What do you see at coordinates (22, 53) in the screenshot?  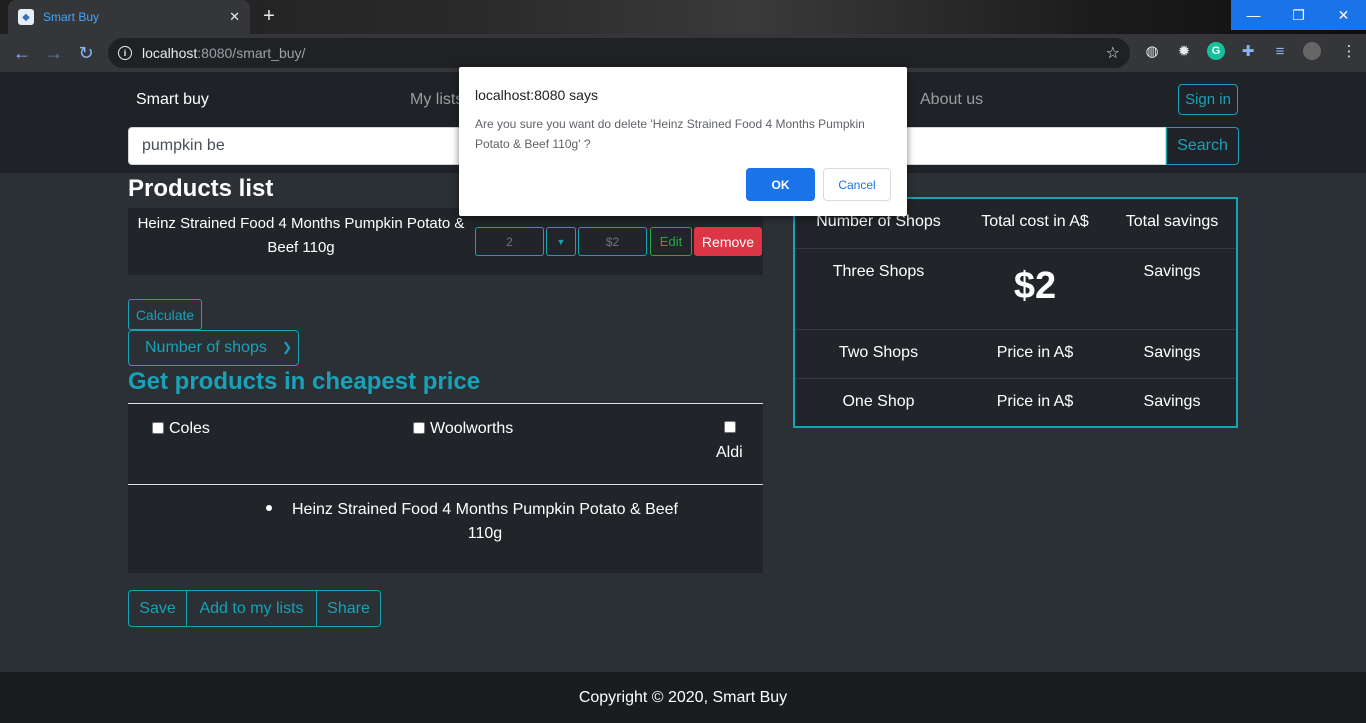 I see `back-arrow-icon: ←` at bounding box center [22, 53].